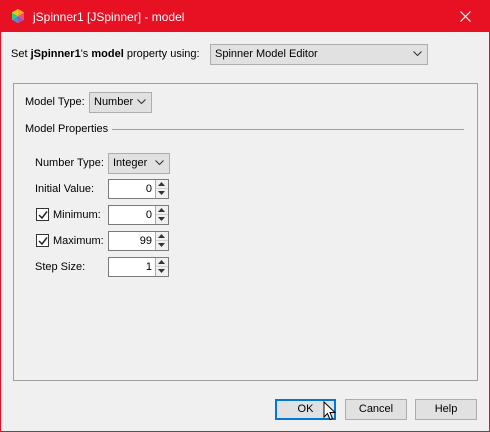 The image size is (490, 432). I want to click on window-title: jSpinner1 [JSpinner] - model, so click(109, 17).